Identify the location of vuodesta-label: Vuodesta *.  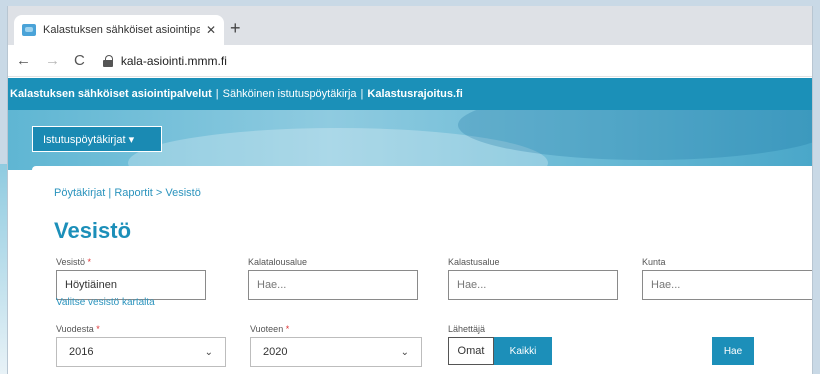
(78, 329).